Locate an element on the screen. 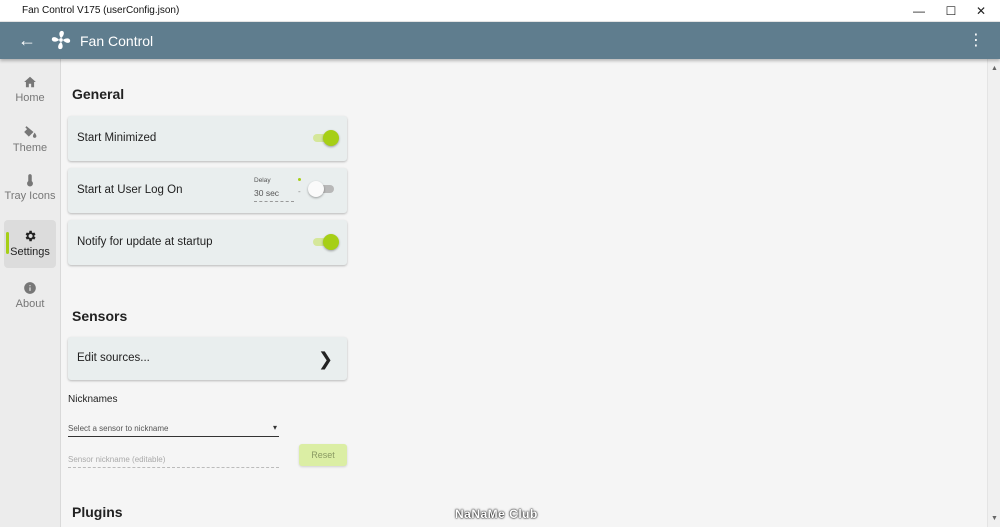 The image size is (1000, 527). general-section-title: General is located at coordinates (98, 94).